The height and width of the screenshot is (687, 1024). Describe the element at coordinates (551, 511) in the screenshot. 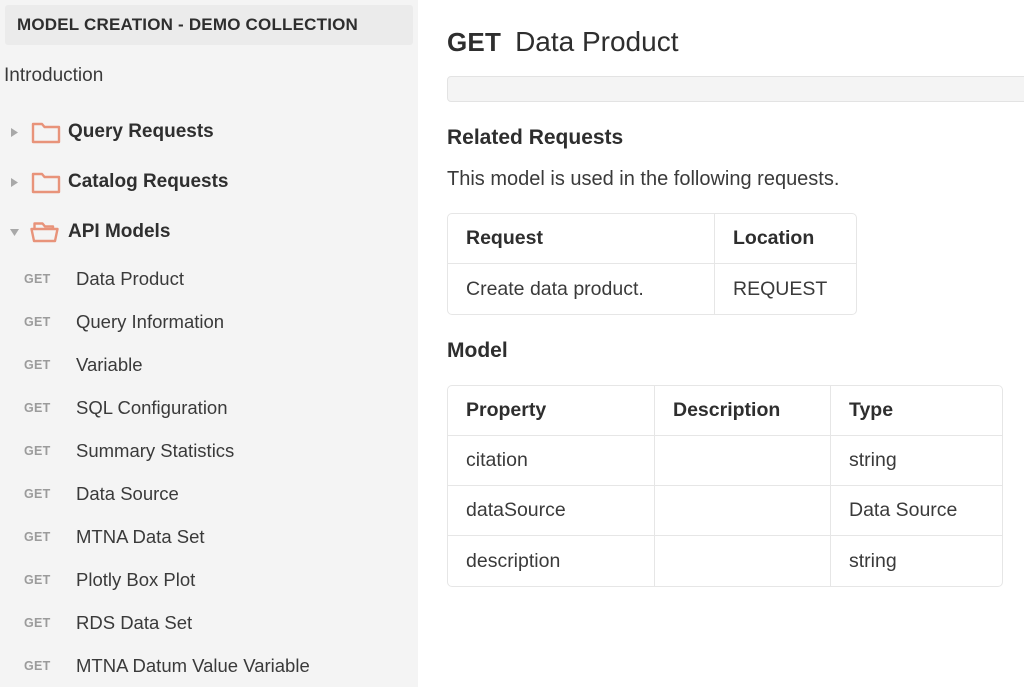

I see `model-property: dataSource` at that location.